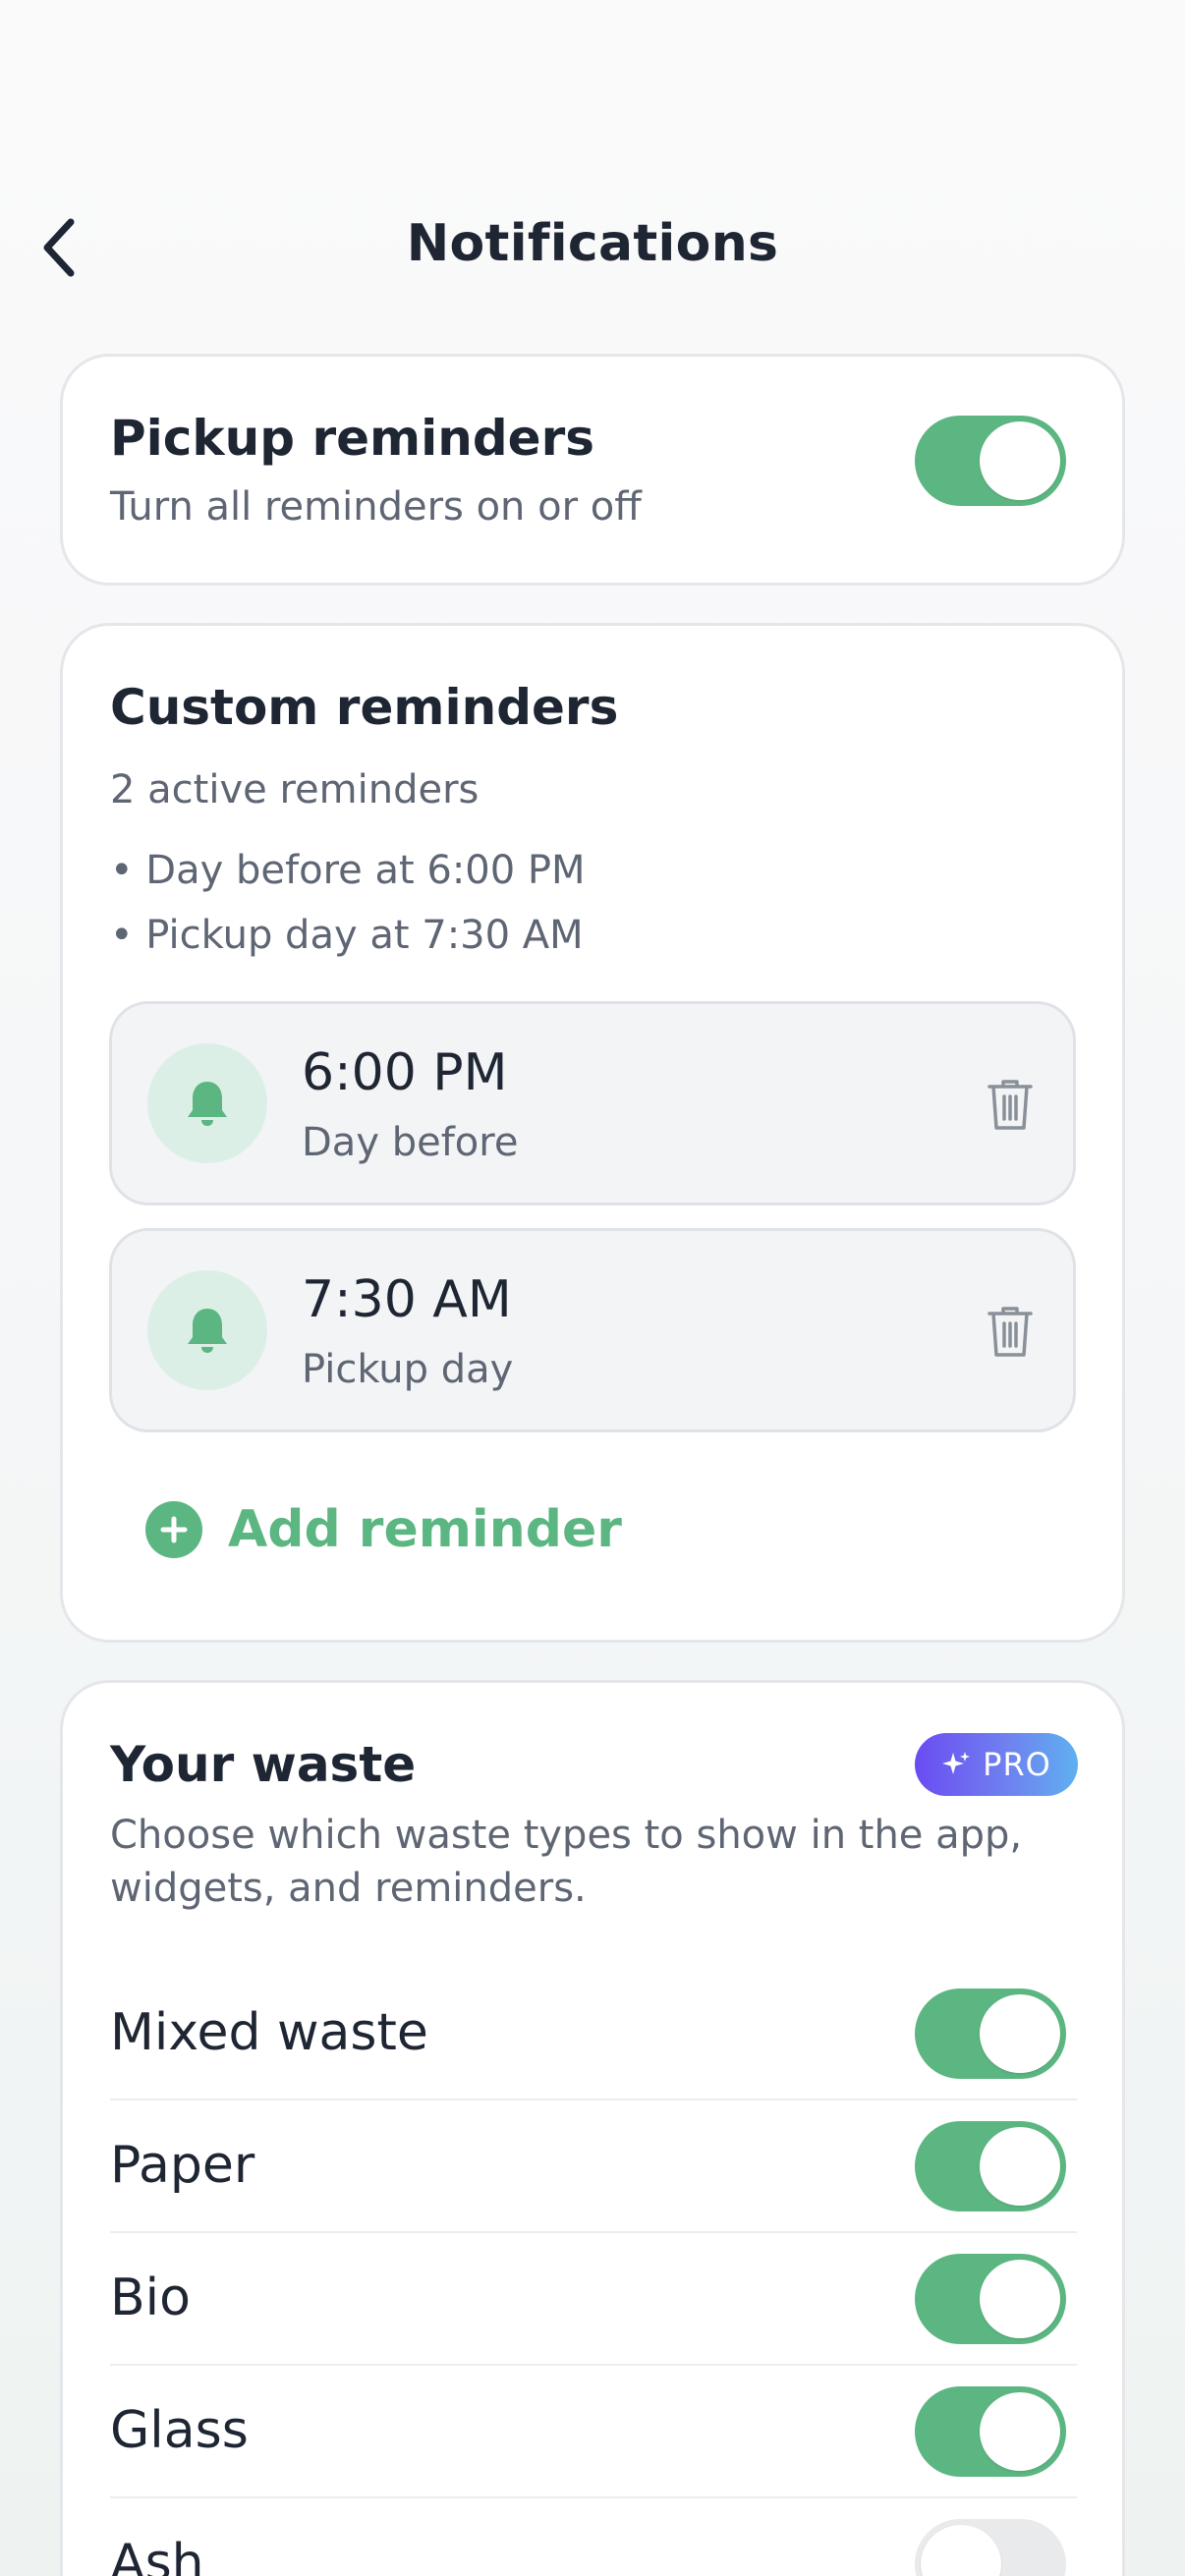  What do you see at coordinates (592, 243) in the screenshot?
I see `page-title: Notifications` at bounding box center [592, 243].